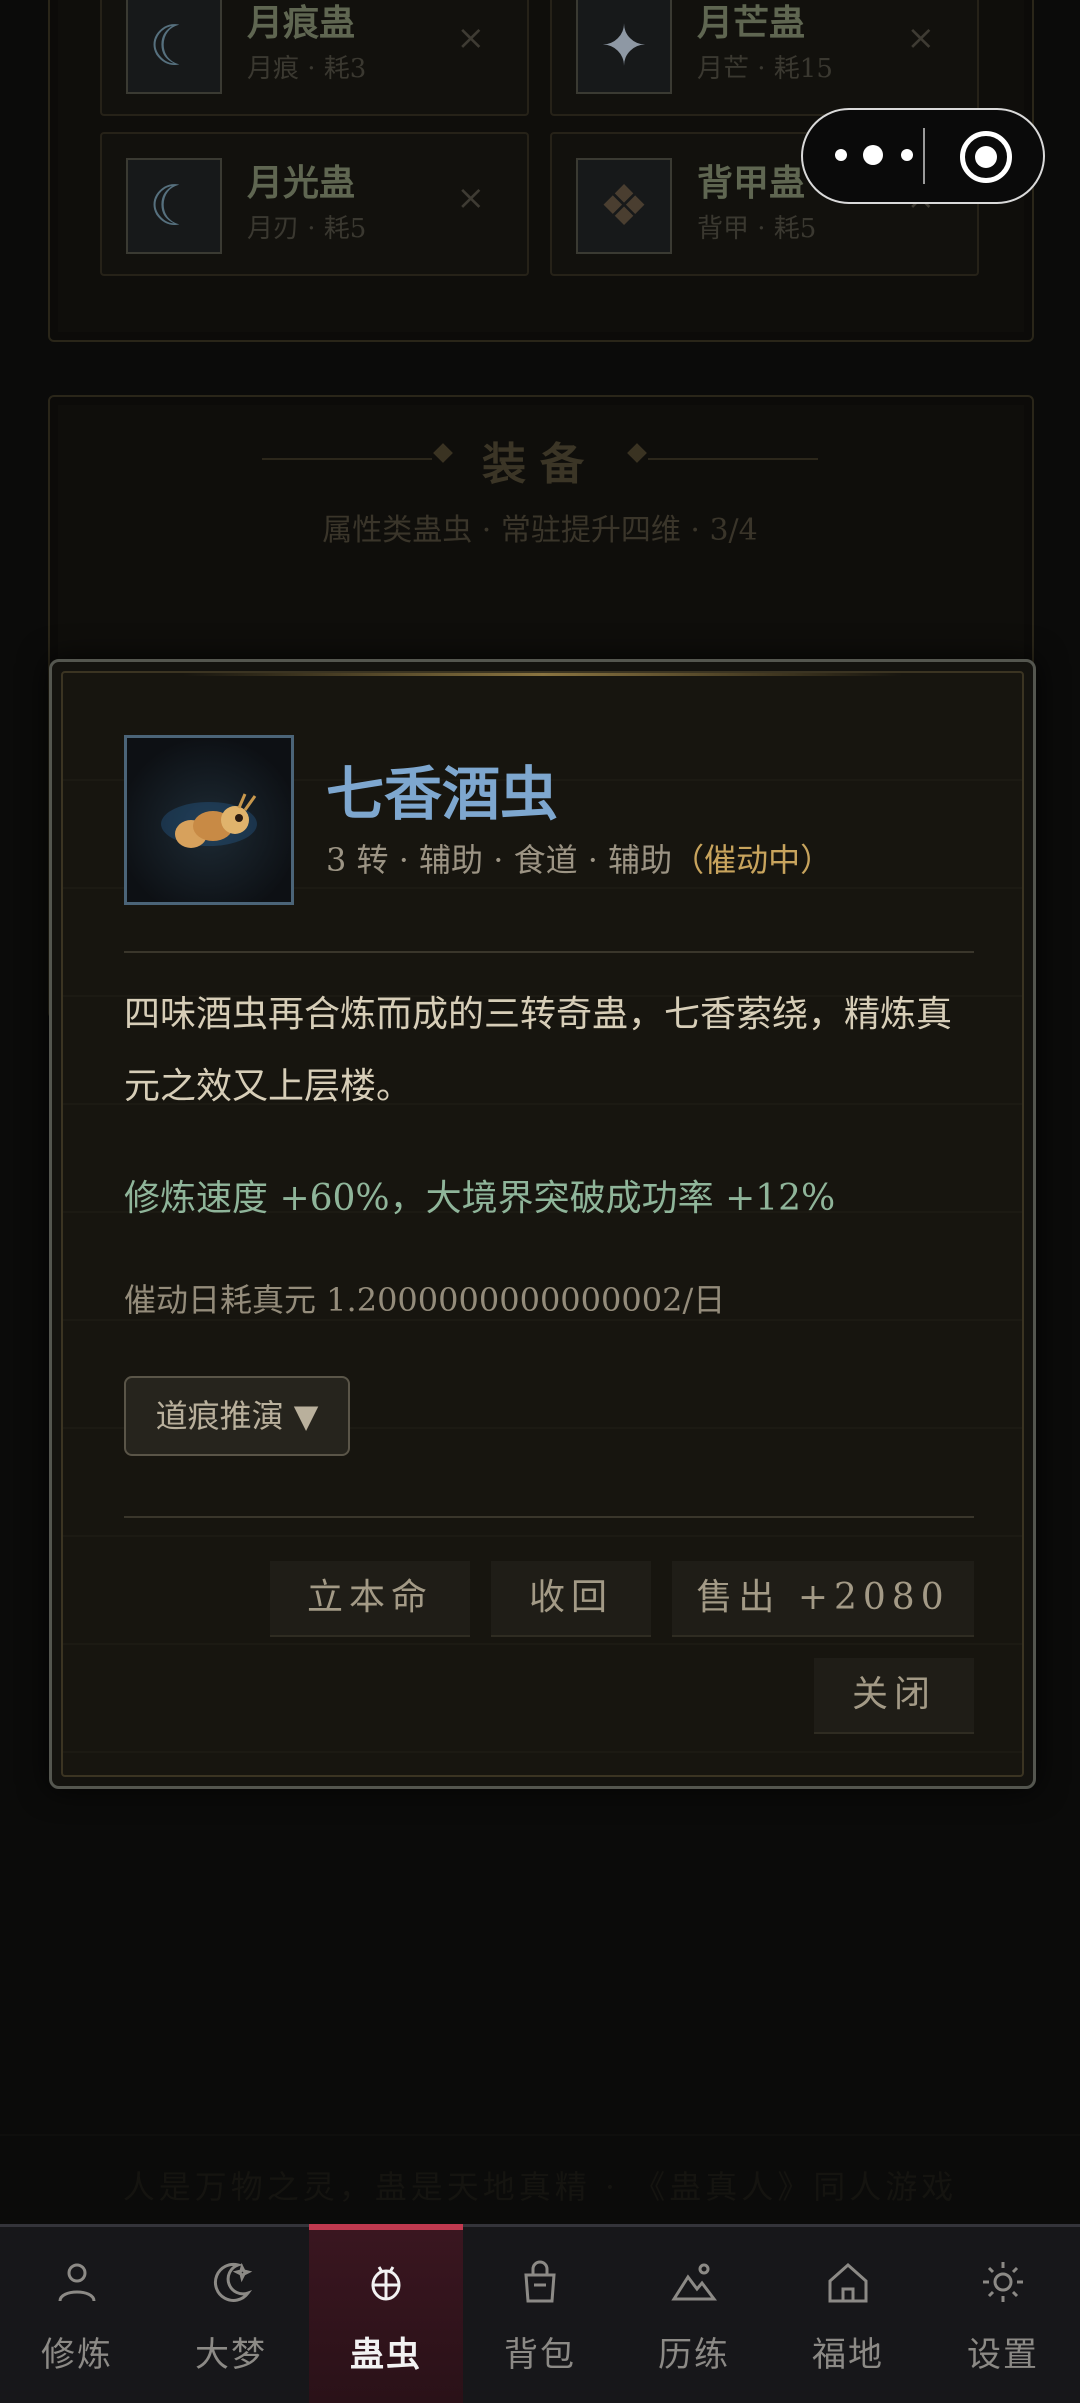  What do you see at coordinates (233, 2282) in the screenshot?
I see `moon-icon` at bounding box center [233, 2282].